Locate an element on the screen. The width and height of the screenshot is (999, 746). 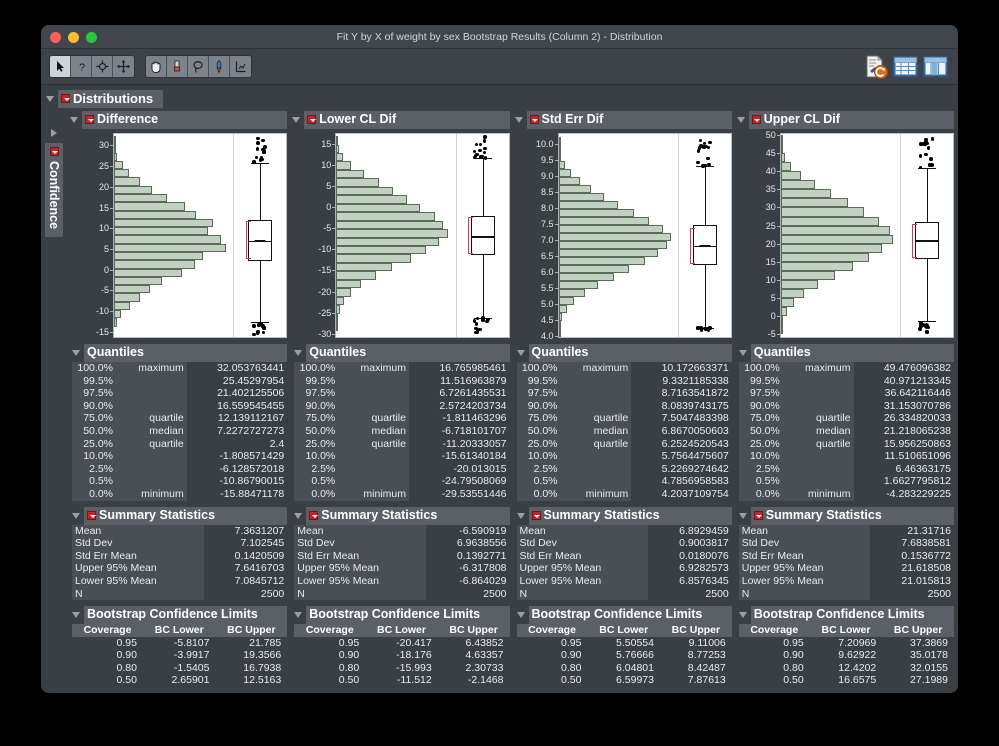
distribution-plot-2: 10.0 9.5 9.0 8.5 8.0 7.5 7.0 6.5 6.0 5.5 5.0 4.5 4.0 is located at coordinates (629, 237).